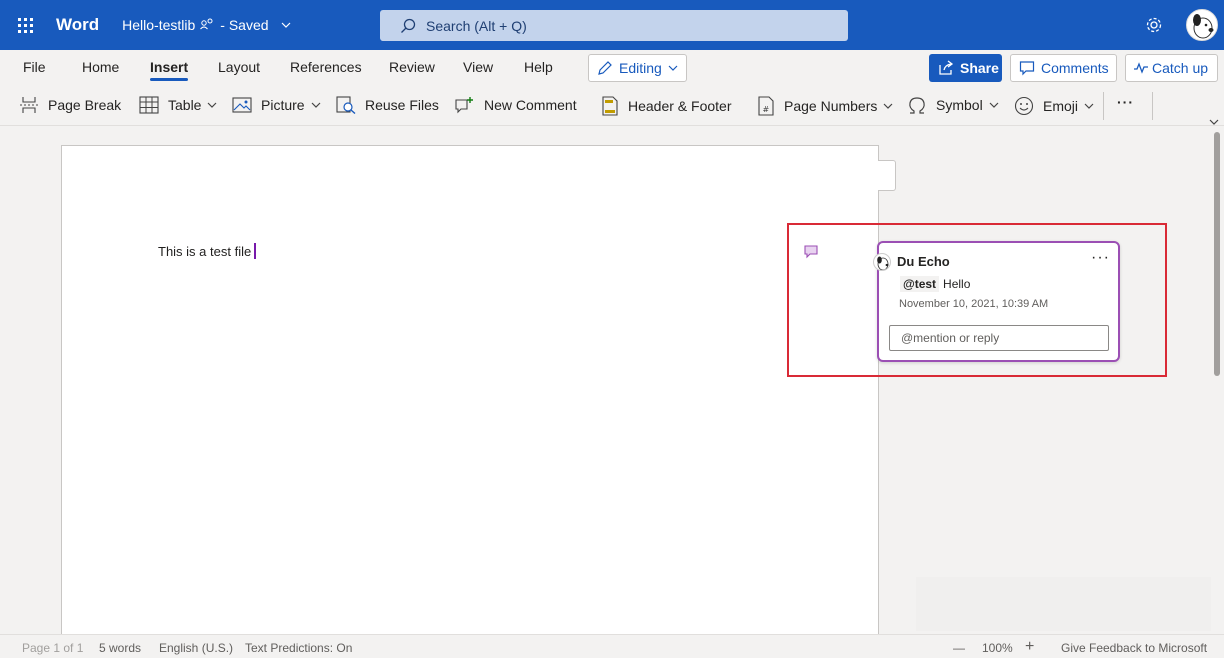 This screenshot has height=658, width=1224. What do you see at coordinates (999, 338) in the screenshot?
I see `reply-input: @mention or reply` at bounding box center [999, 338].